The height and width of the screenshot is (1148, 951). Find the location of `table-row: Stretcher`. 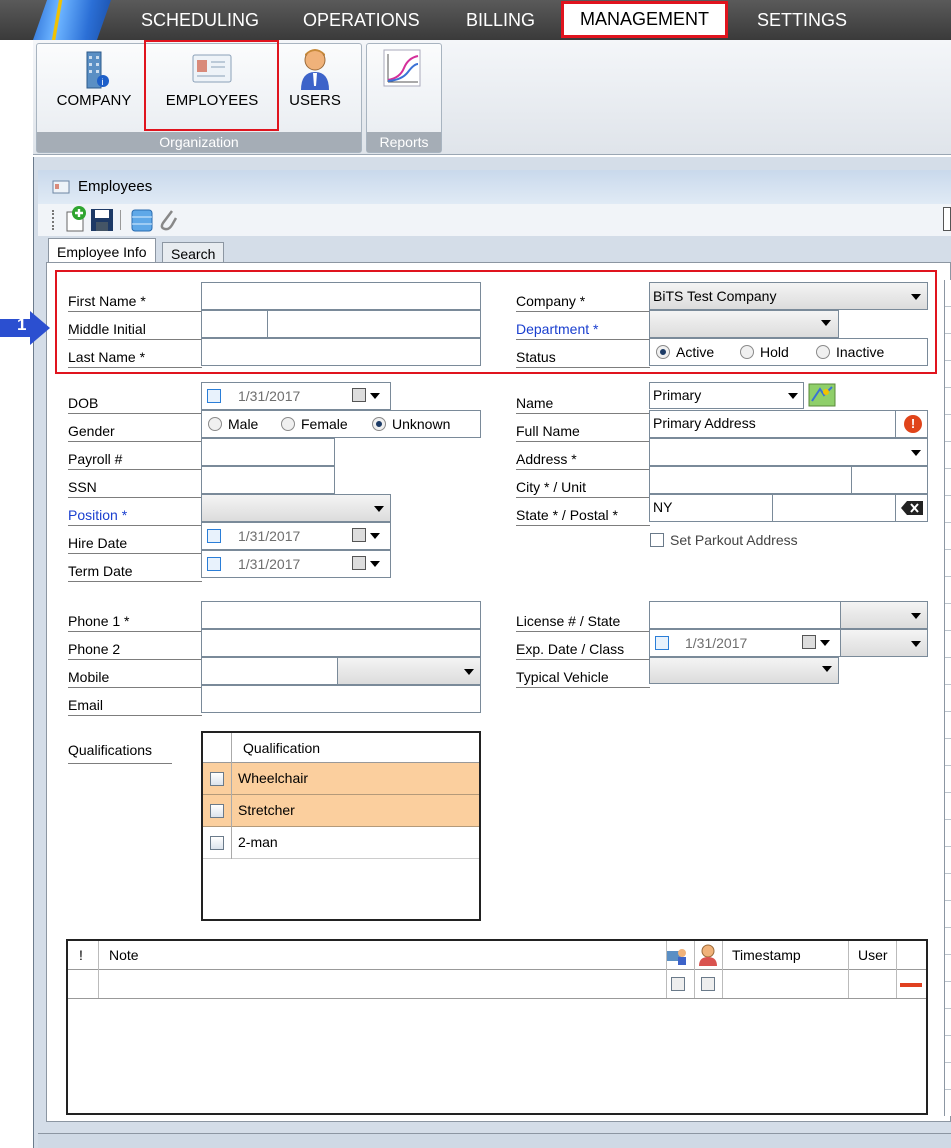

table-row: Stretcher is located at coordinates (341, 811).